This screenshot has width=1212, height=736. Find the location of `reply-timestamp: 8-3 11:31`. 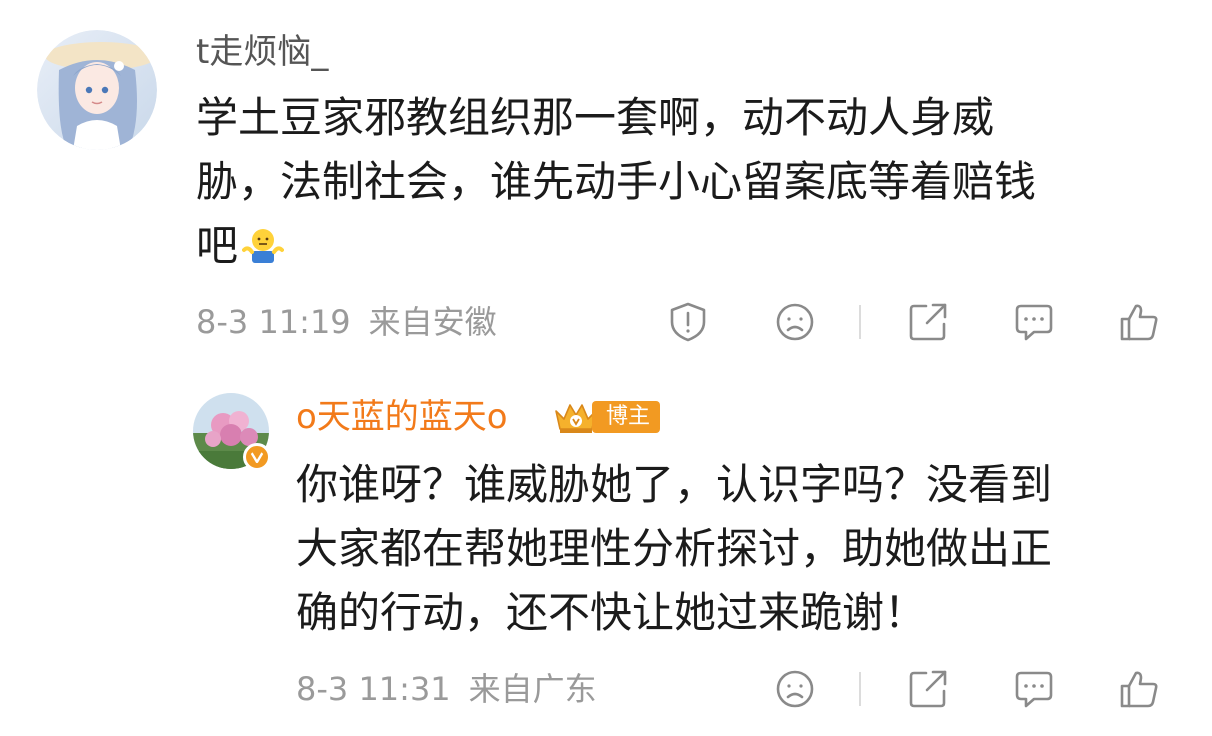

reply-timestamp: 8-3 11:31 is located at coordinates (373, 689).